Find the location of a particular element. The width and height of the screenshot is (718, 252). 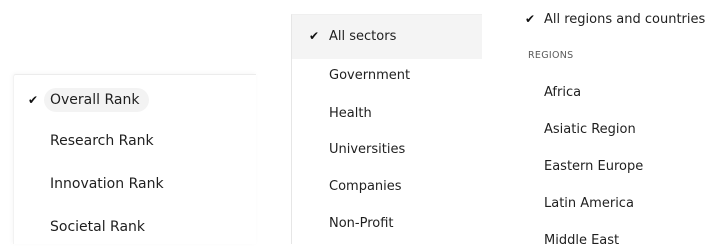

rank-option-label: Research Rank is located at coordinates (102, 141).